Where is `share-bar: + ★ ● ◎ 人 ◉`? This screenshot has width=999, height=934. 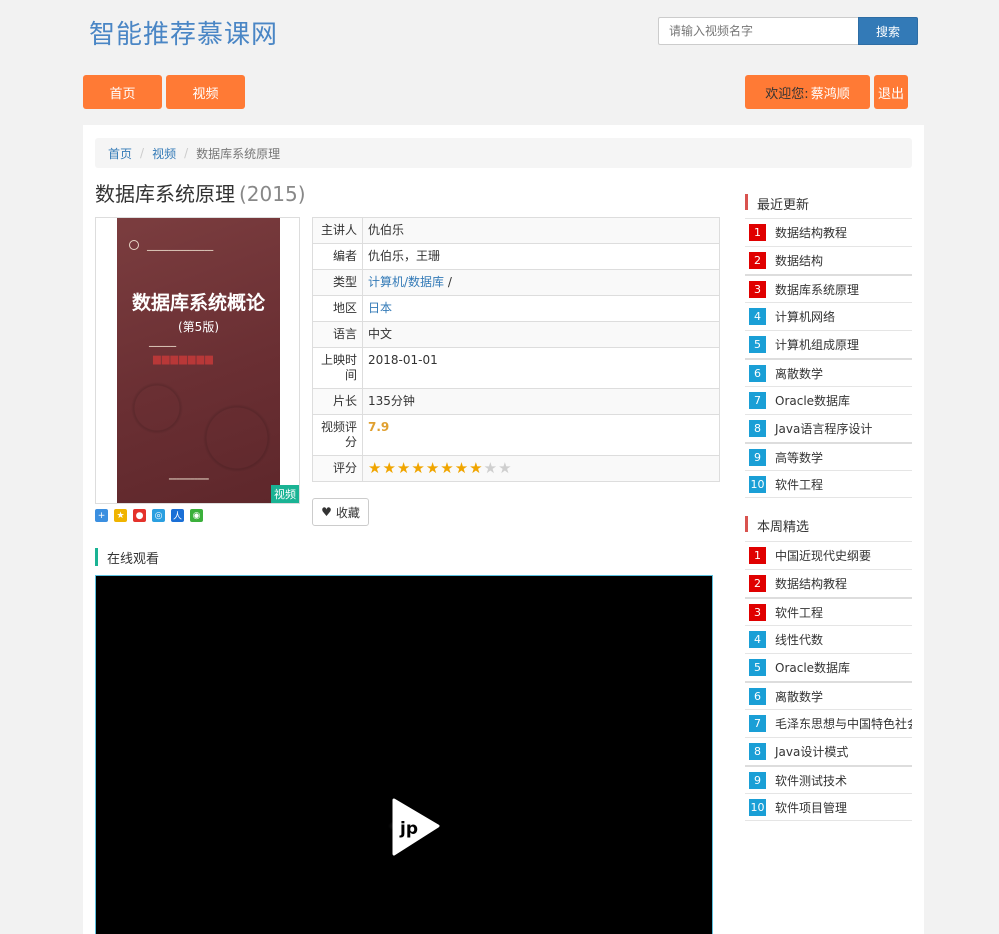
share-bar: + ★ ● ◎ 人 ◉ is located at coordinates (149, 515).